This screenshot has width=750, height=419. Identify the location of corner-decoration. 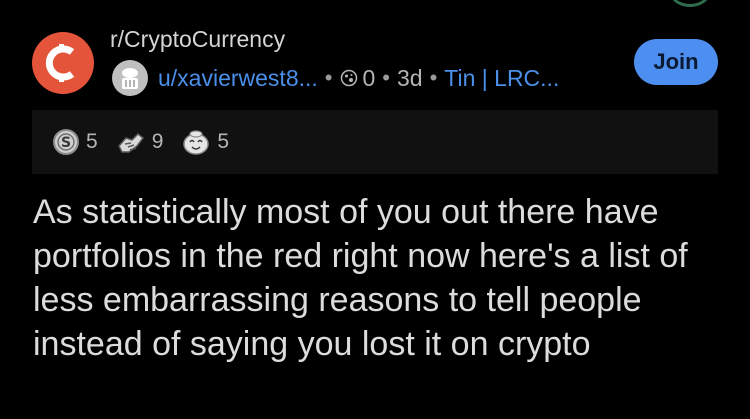
(690, 3).